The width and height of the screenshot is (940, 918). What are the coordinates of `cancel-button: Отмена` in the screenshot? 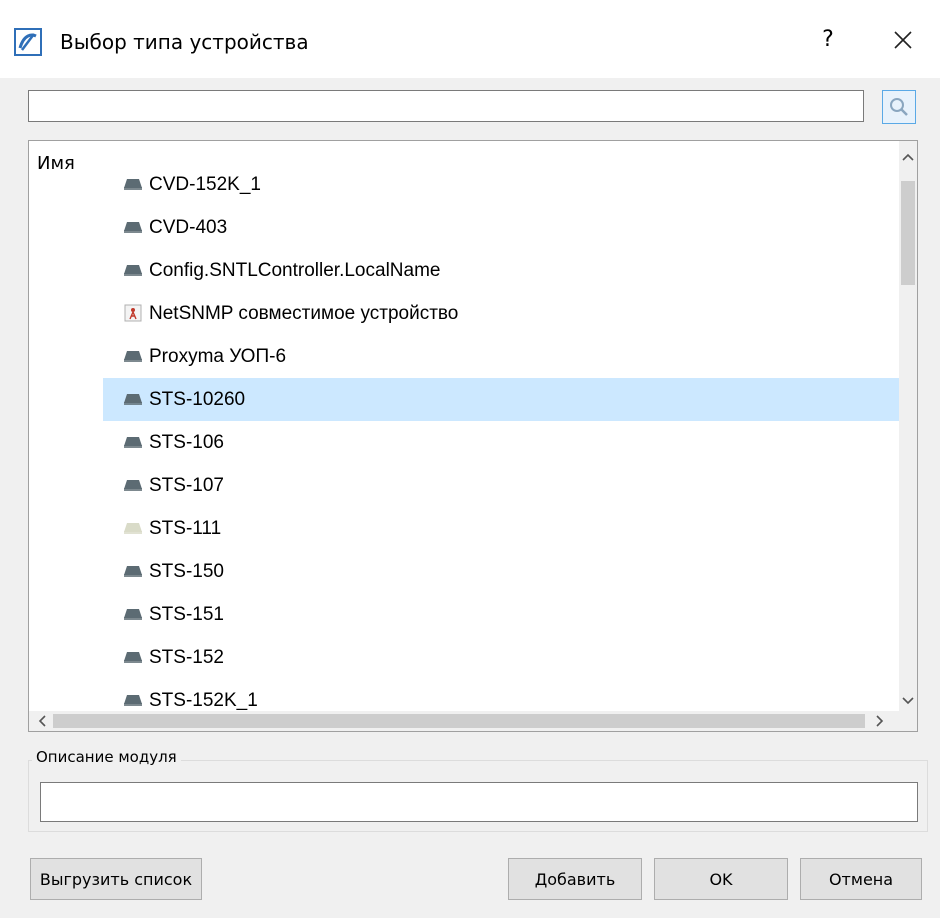 It's located at (861, 879).